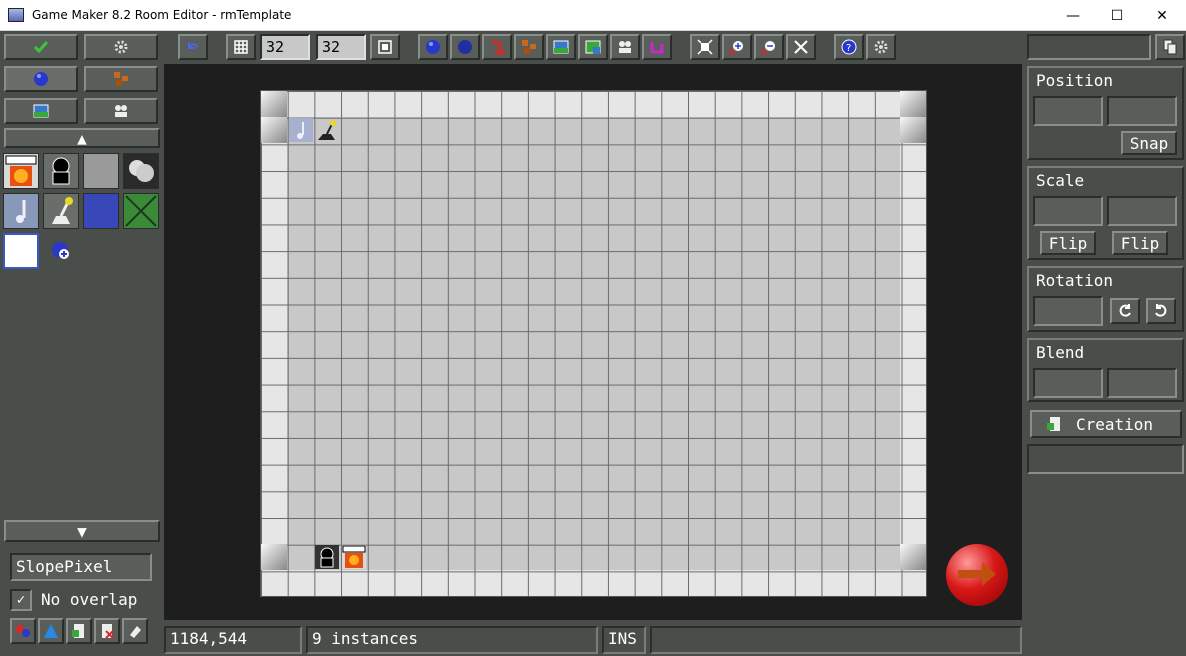 The image size is (1186, 656). What do you see at coordinates (135, 631) in the screenshot?
I see `object-tool-5-button` at bounding box center [135, 631].